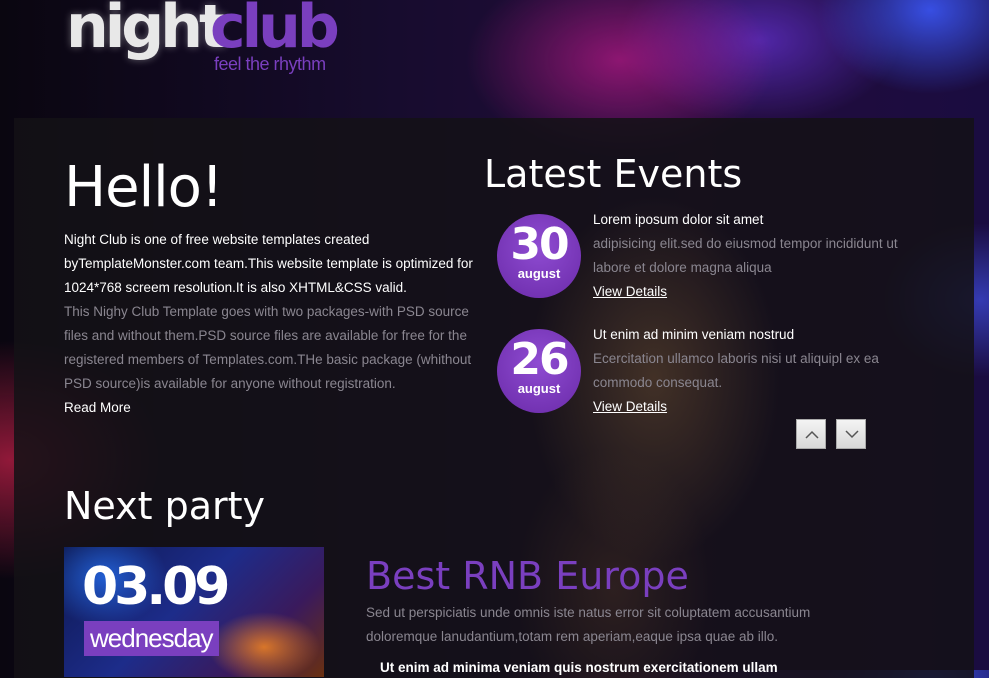 The image size is (989, 678). What do you see at coordinates (151, 638) in the screenshot?
I see `party-weekday: wednesday` at bounding box center [151, 638].